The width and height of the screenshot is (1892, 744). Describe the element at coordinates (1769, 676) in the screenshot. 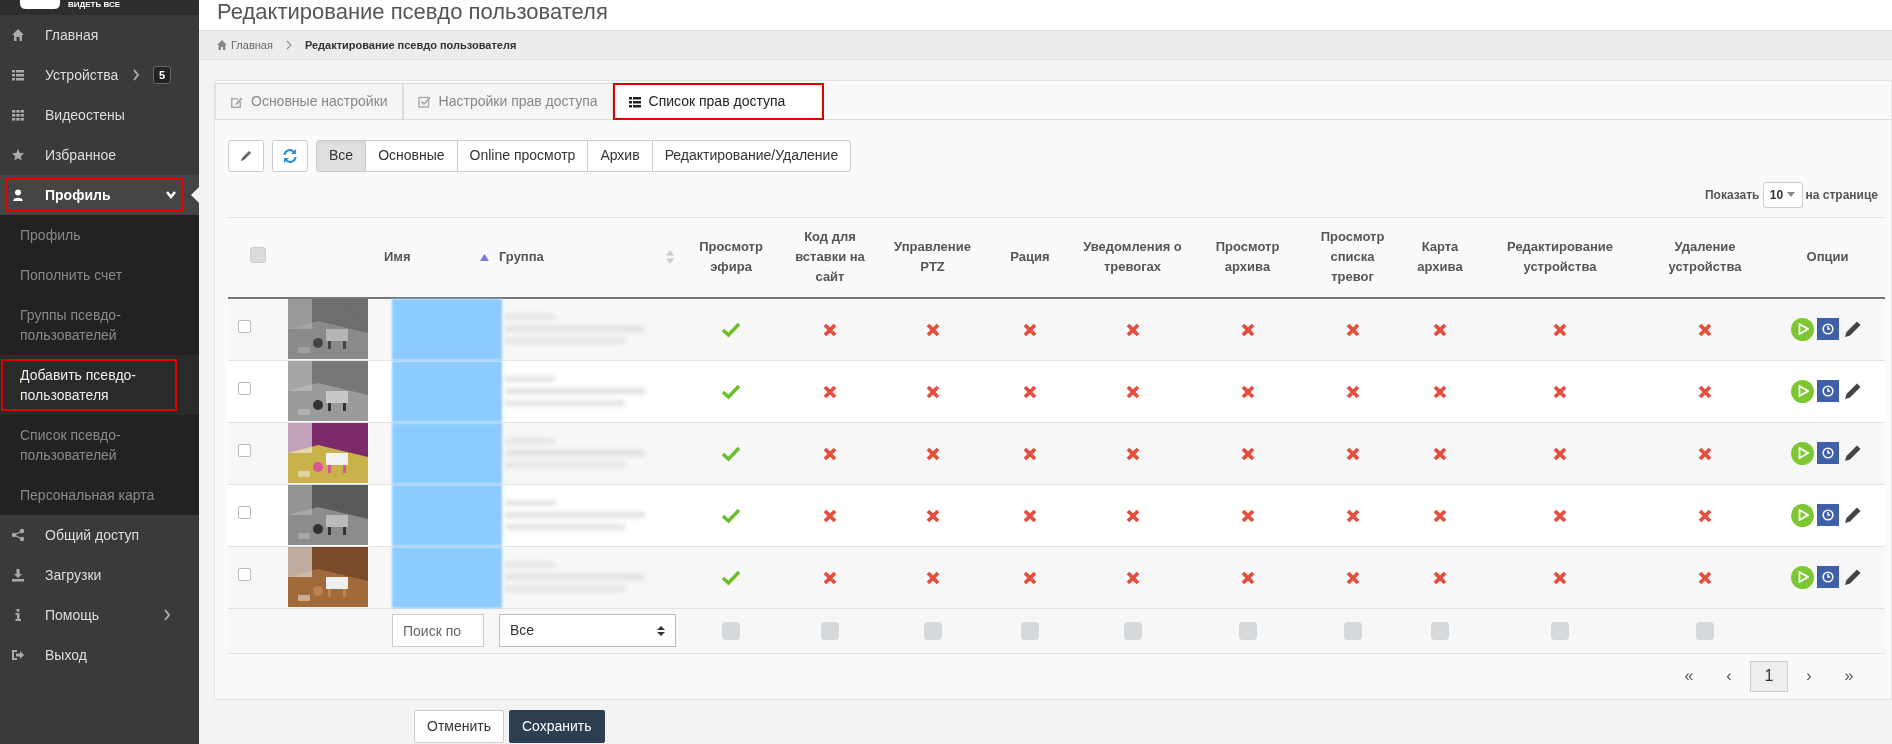

I see `page-link: 1` at that location.